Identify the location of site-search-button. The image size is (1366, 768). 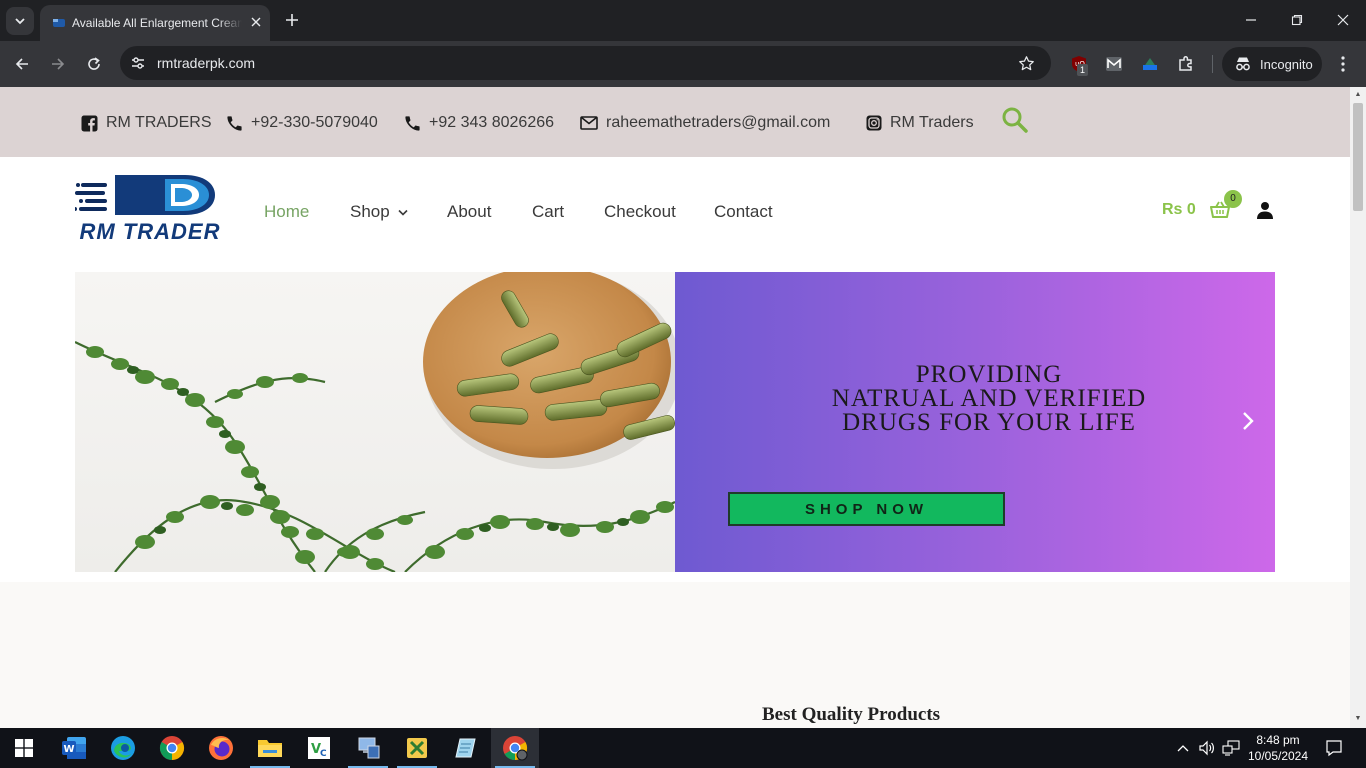
(1015, 122).